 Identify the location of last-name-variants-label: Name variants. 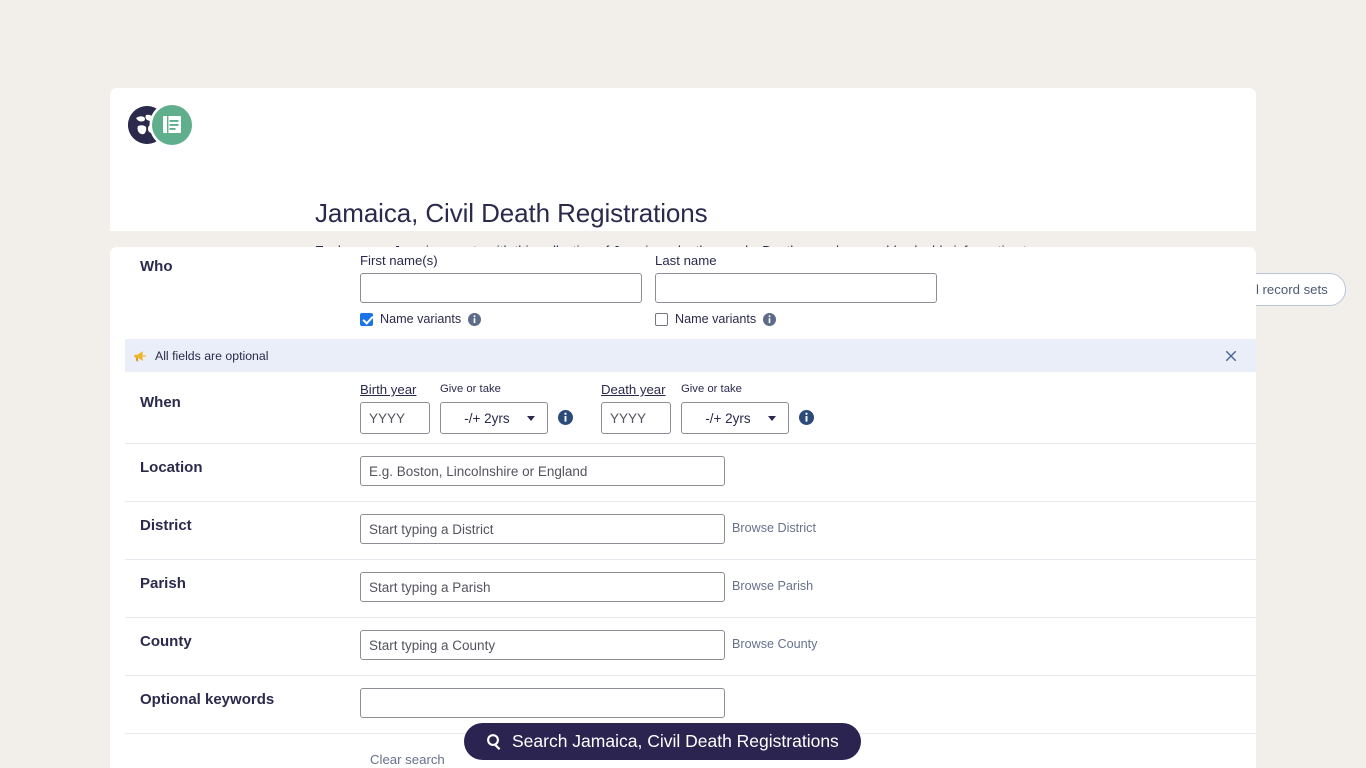
(716, 319).